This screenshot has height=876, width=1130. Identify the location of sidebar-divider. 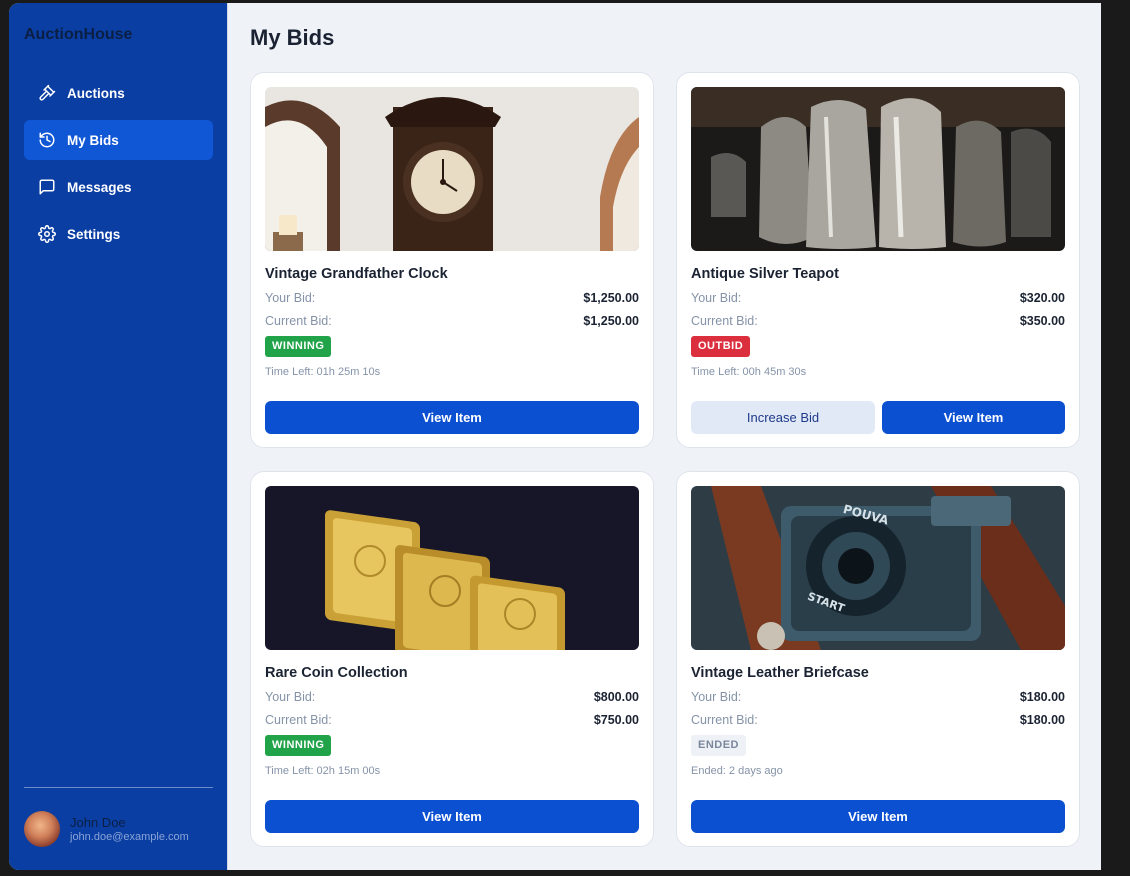
(118, 787).